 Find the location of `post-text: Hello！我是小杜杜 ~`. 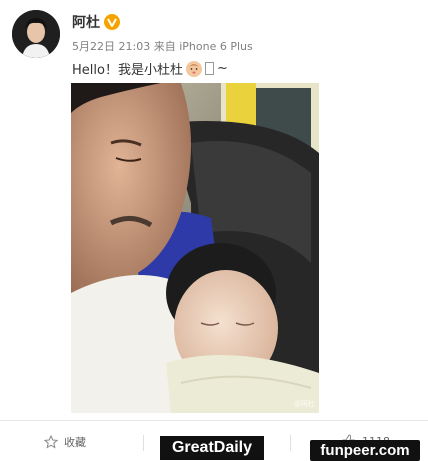

post-text: Hello！我是小杜杜 ~ is located at coordinates (150, 68).